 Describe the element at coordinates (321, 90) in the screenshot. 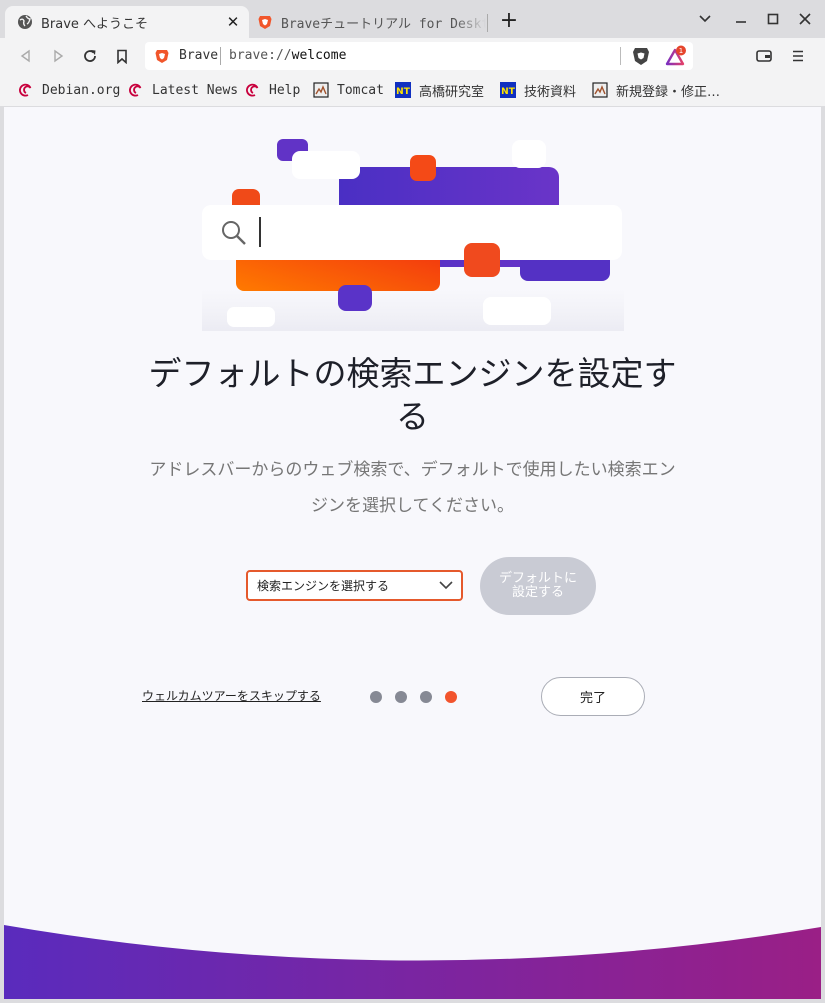

I see `tomcat-page-icon` at that location.